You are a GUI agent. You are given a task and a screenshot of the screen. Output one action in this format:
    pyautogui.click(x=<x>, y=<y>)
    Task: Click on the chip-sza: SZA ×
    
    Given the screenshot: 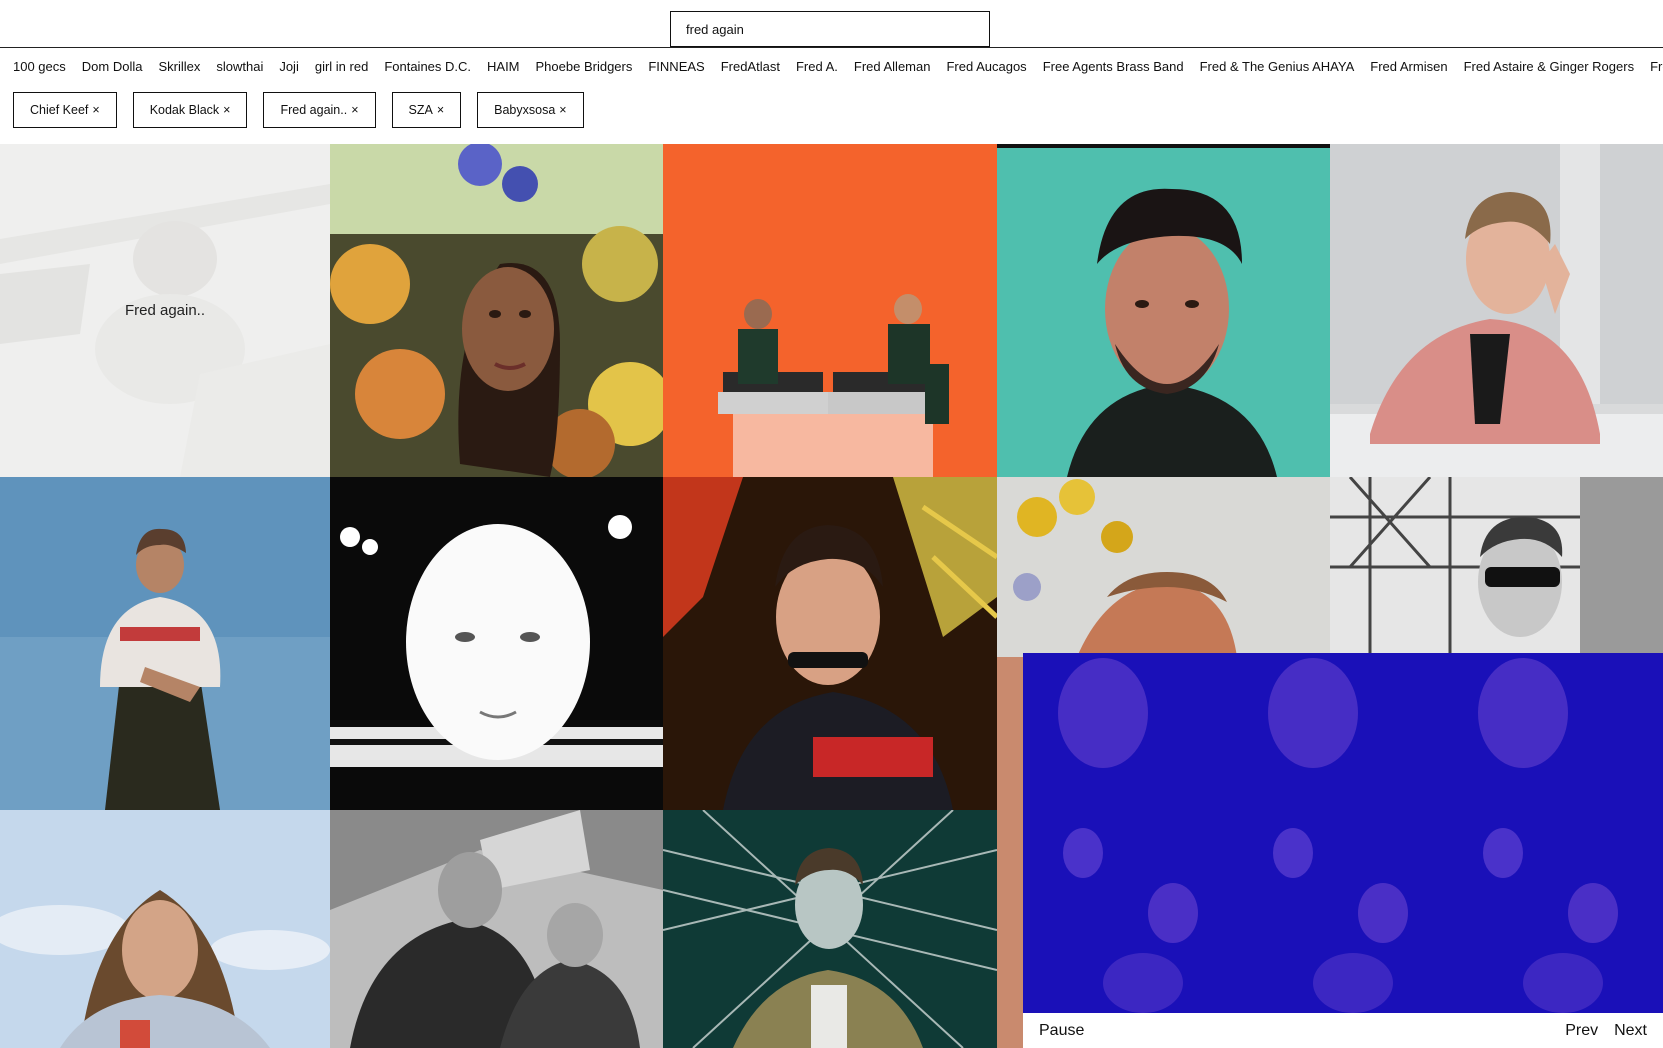 What is the action you would take?
    pyautogui.click(x=426, y=110)
    